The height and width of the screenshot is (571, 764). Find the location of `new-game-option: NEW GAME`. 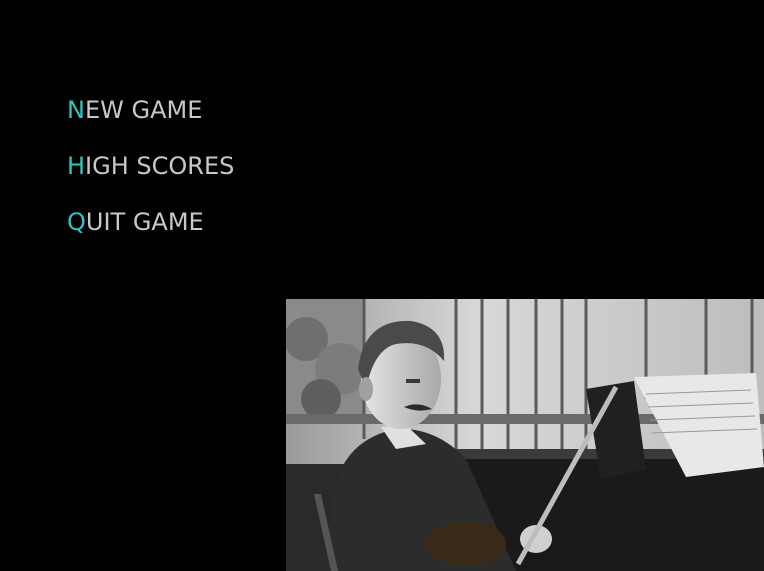

new-game-option: NEW GAME is located at coordinates (150, 110).